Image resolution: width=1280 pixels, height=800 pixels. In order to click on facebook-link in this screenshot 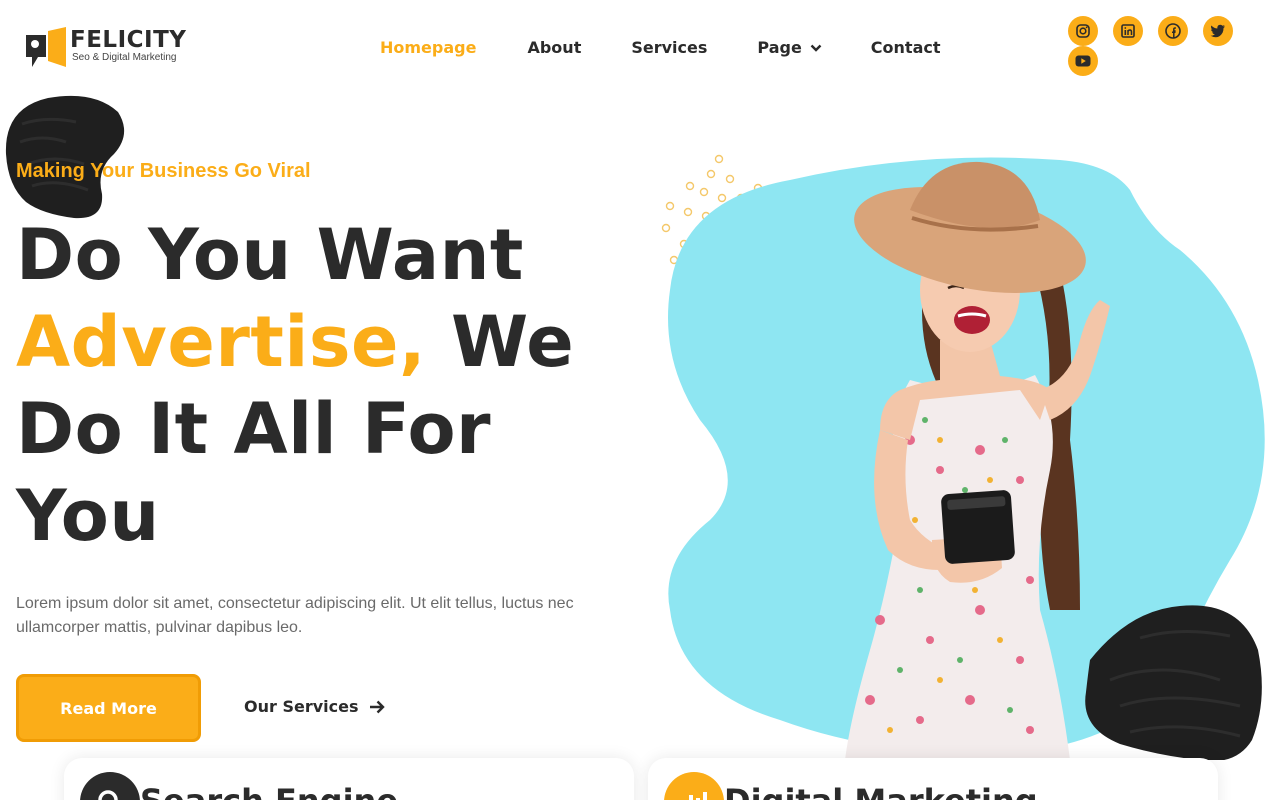, I will do `click(1173, 31)`.